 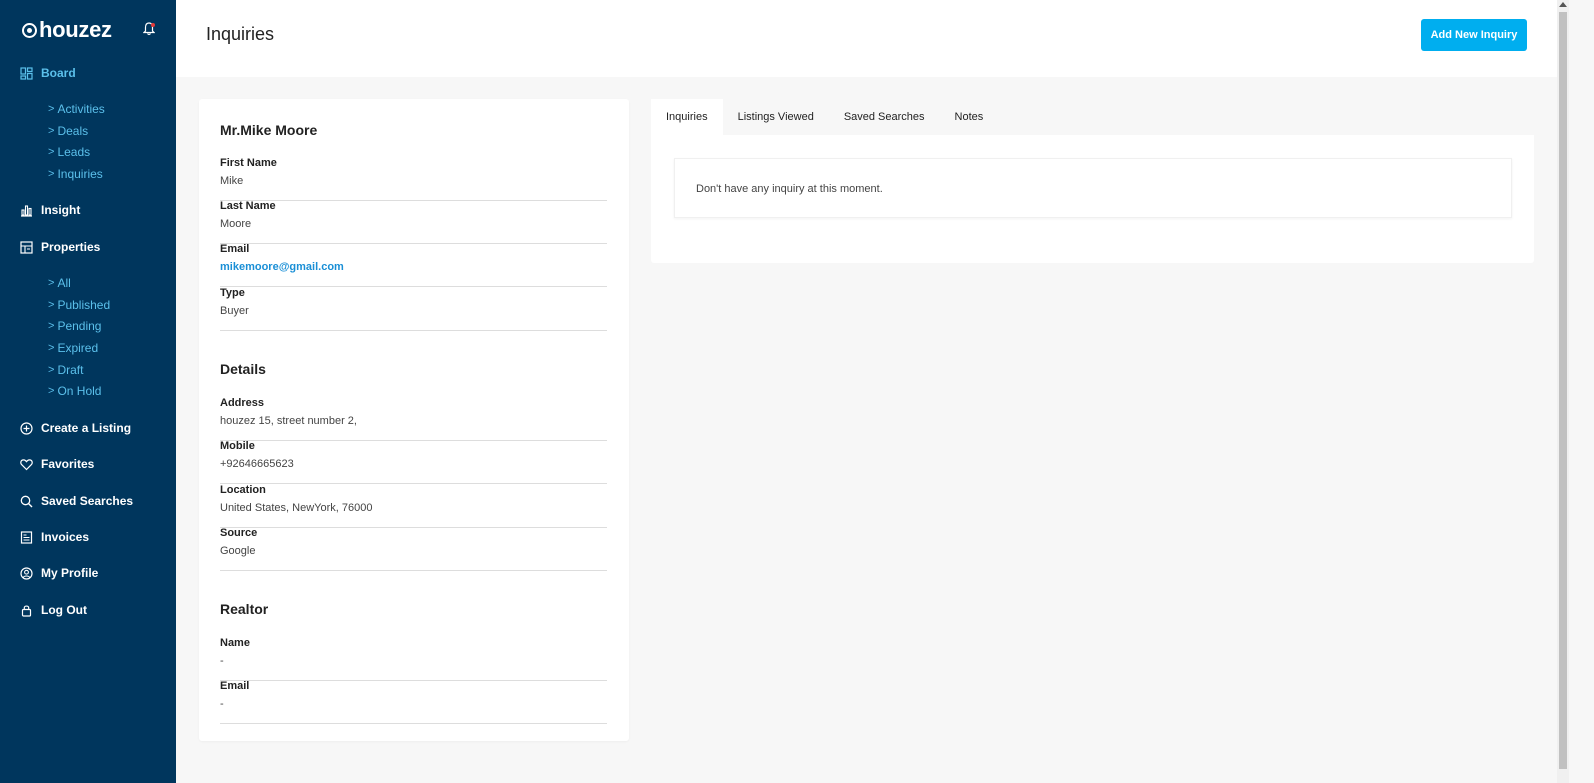 I want to click on scrollbar-thumb, so click(x=1563, y=390).